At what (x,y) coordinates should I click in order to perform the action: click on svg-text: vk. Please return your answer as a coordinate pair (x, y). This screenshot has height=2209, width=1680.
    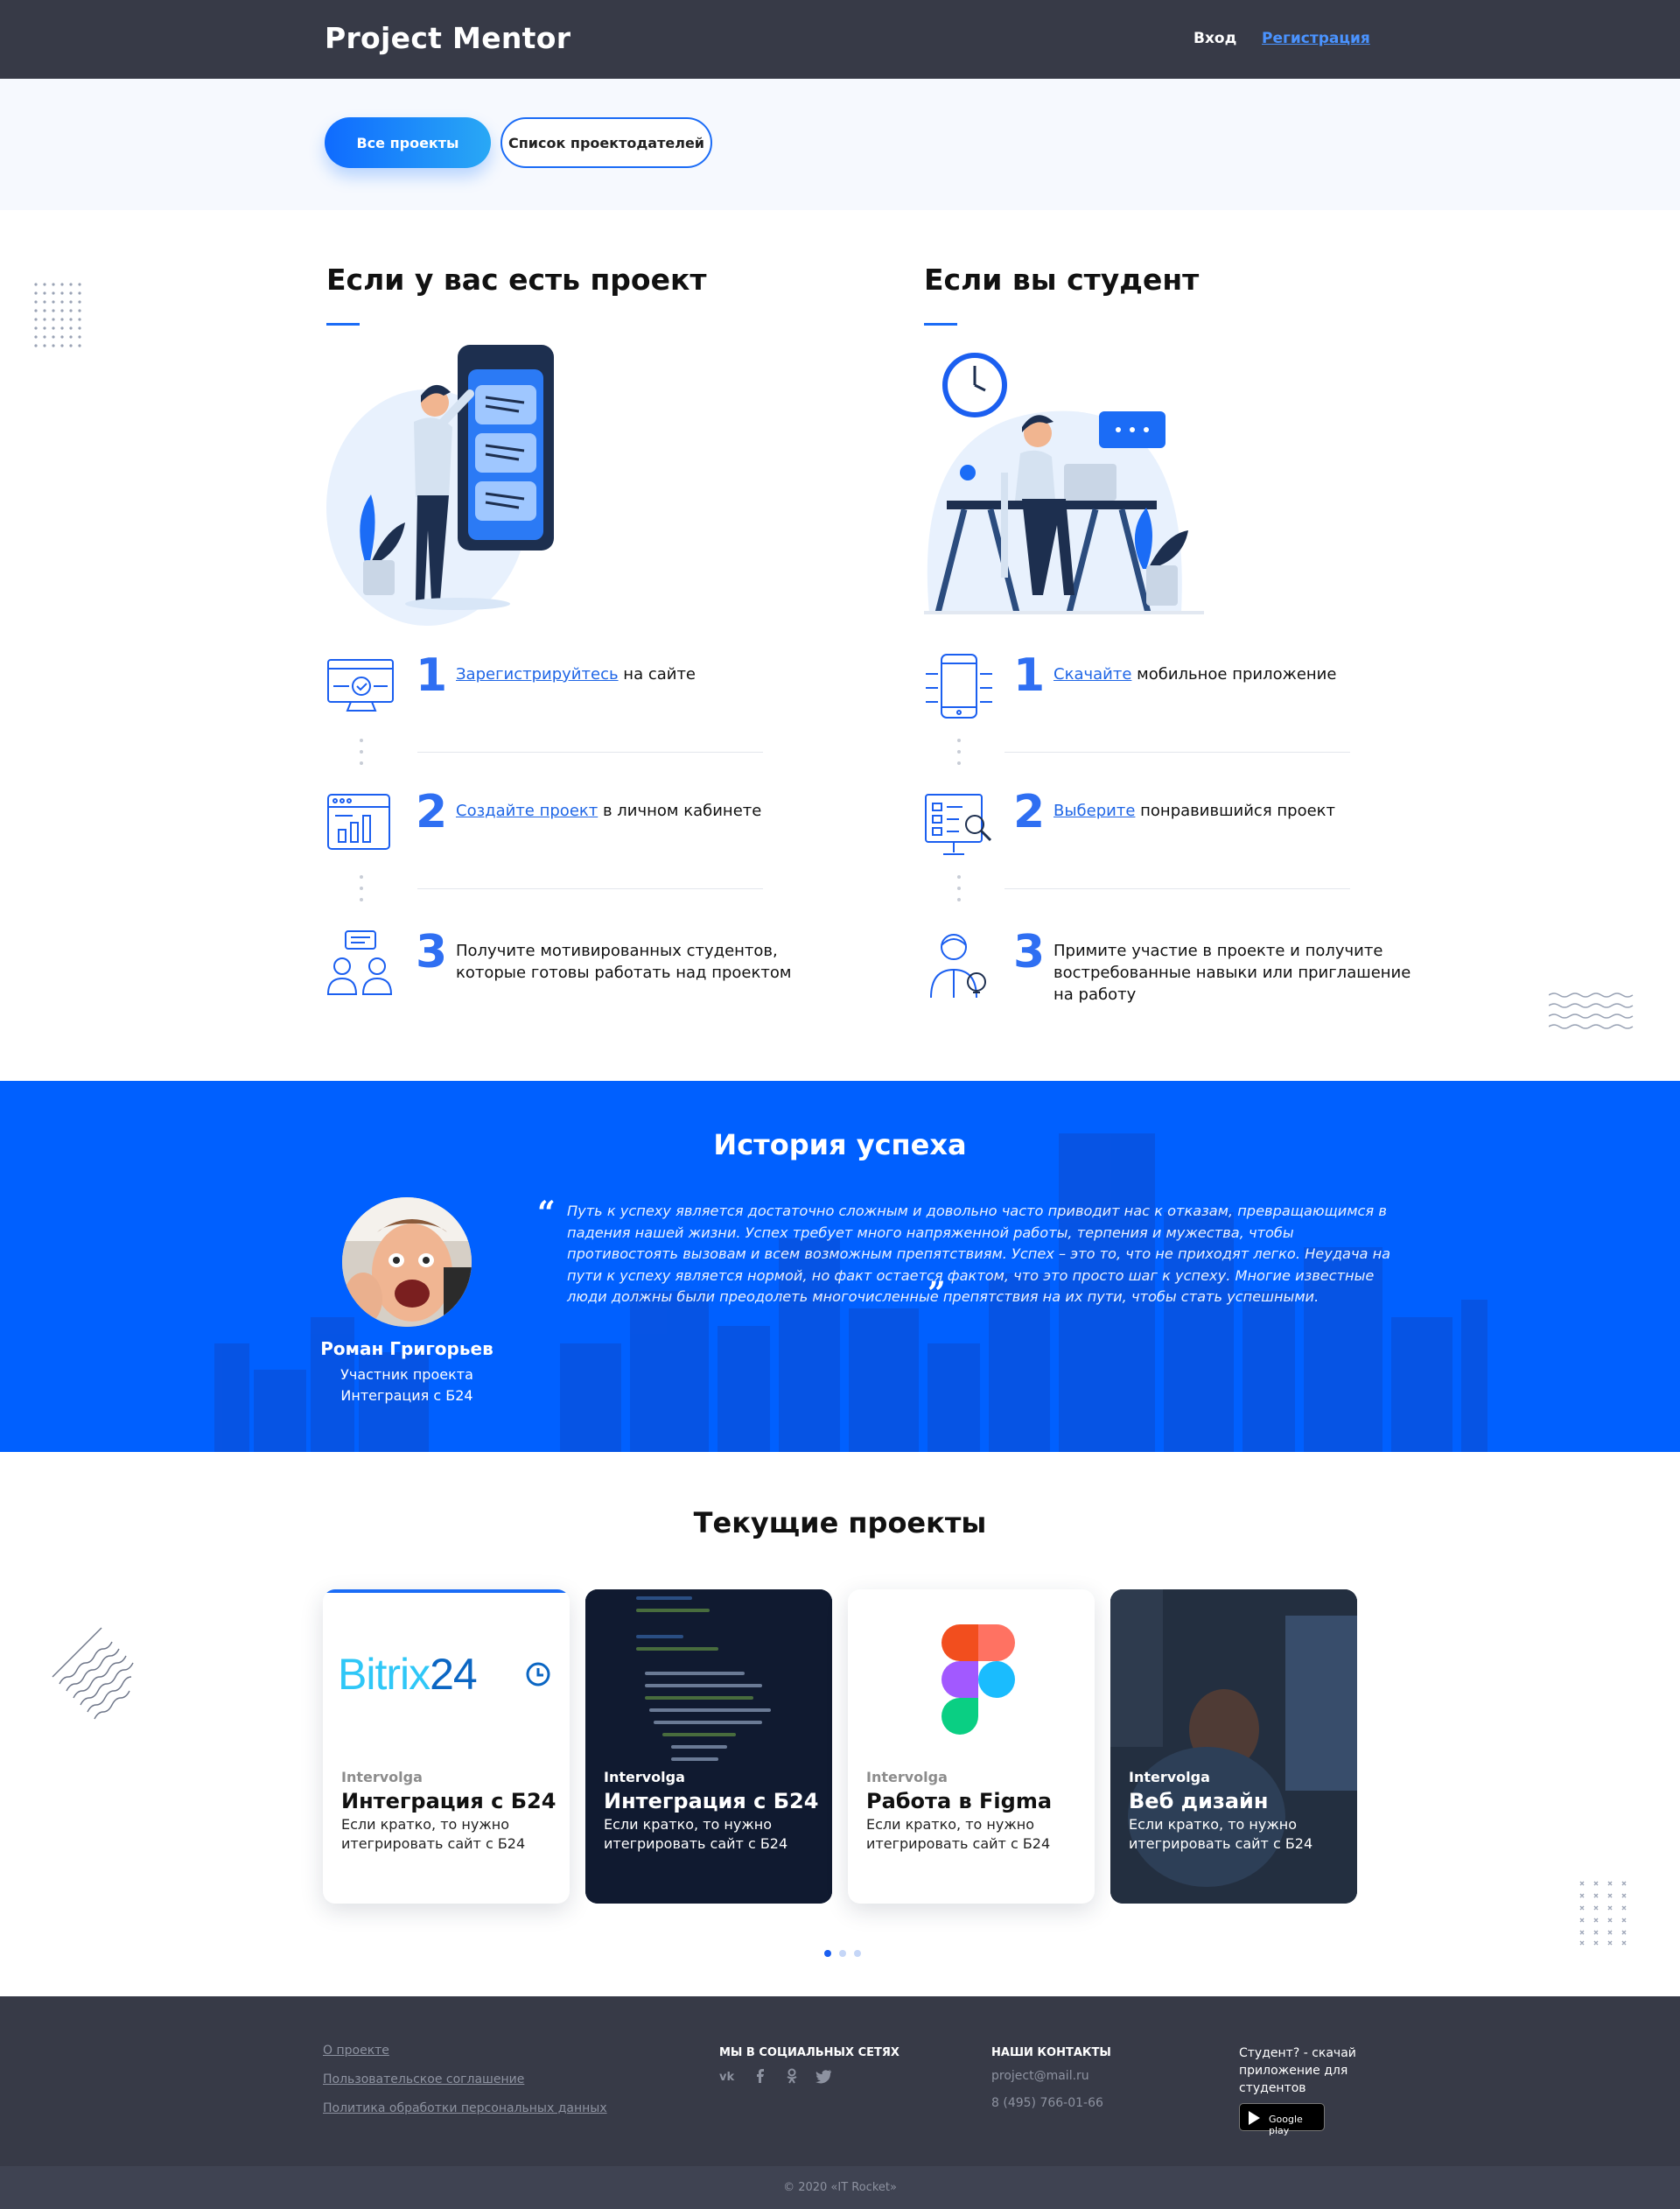
    Looking at the image, I should click on (726, 2077).